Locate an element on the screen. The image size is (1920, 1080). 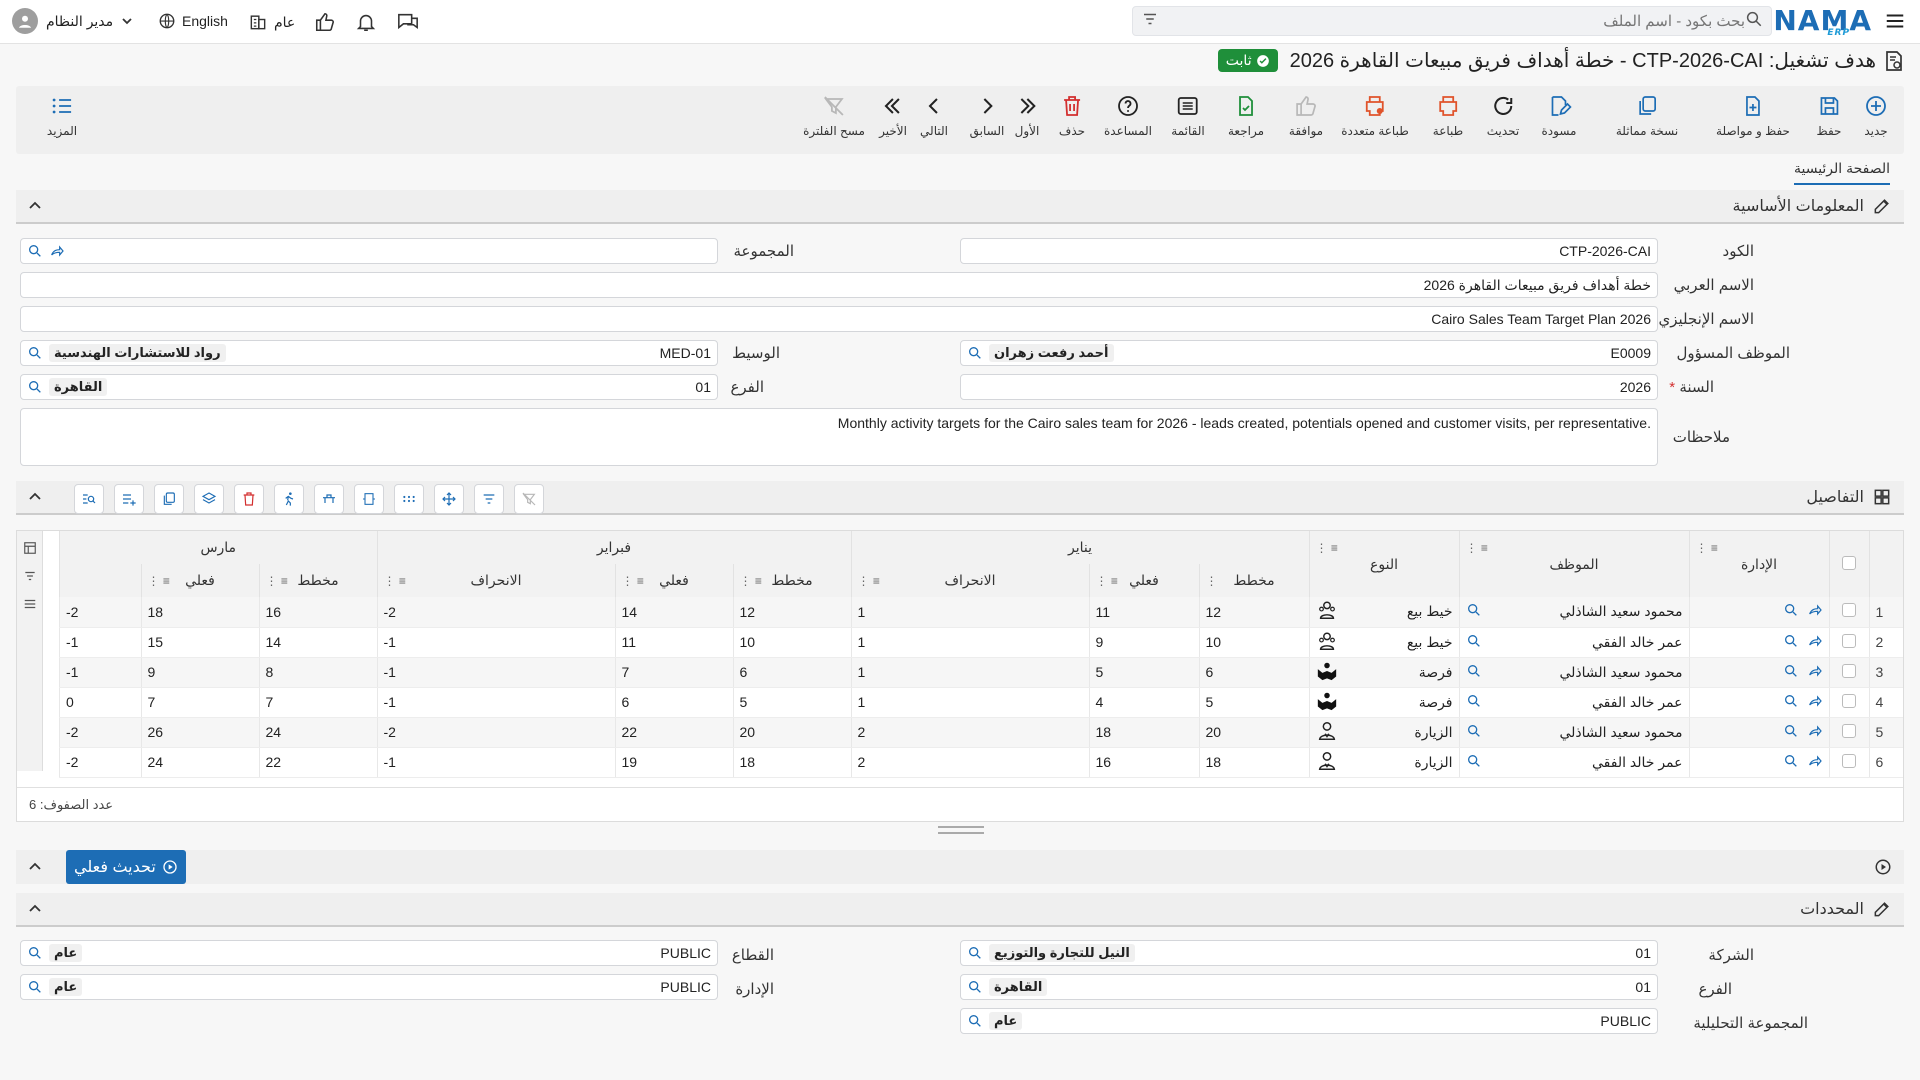
value-cell: 7 is located at coordinates (199, 702).